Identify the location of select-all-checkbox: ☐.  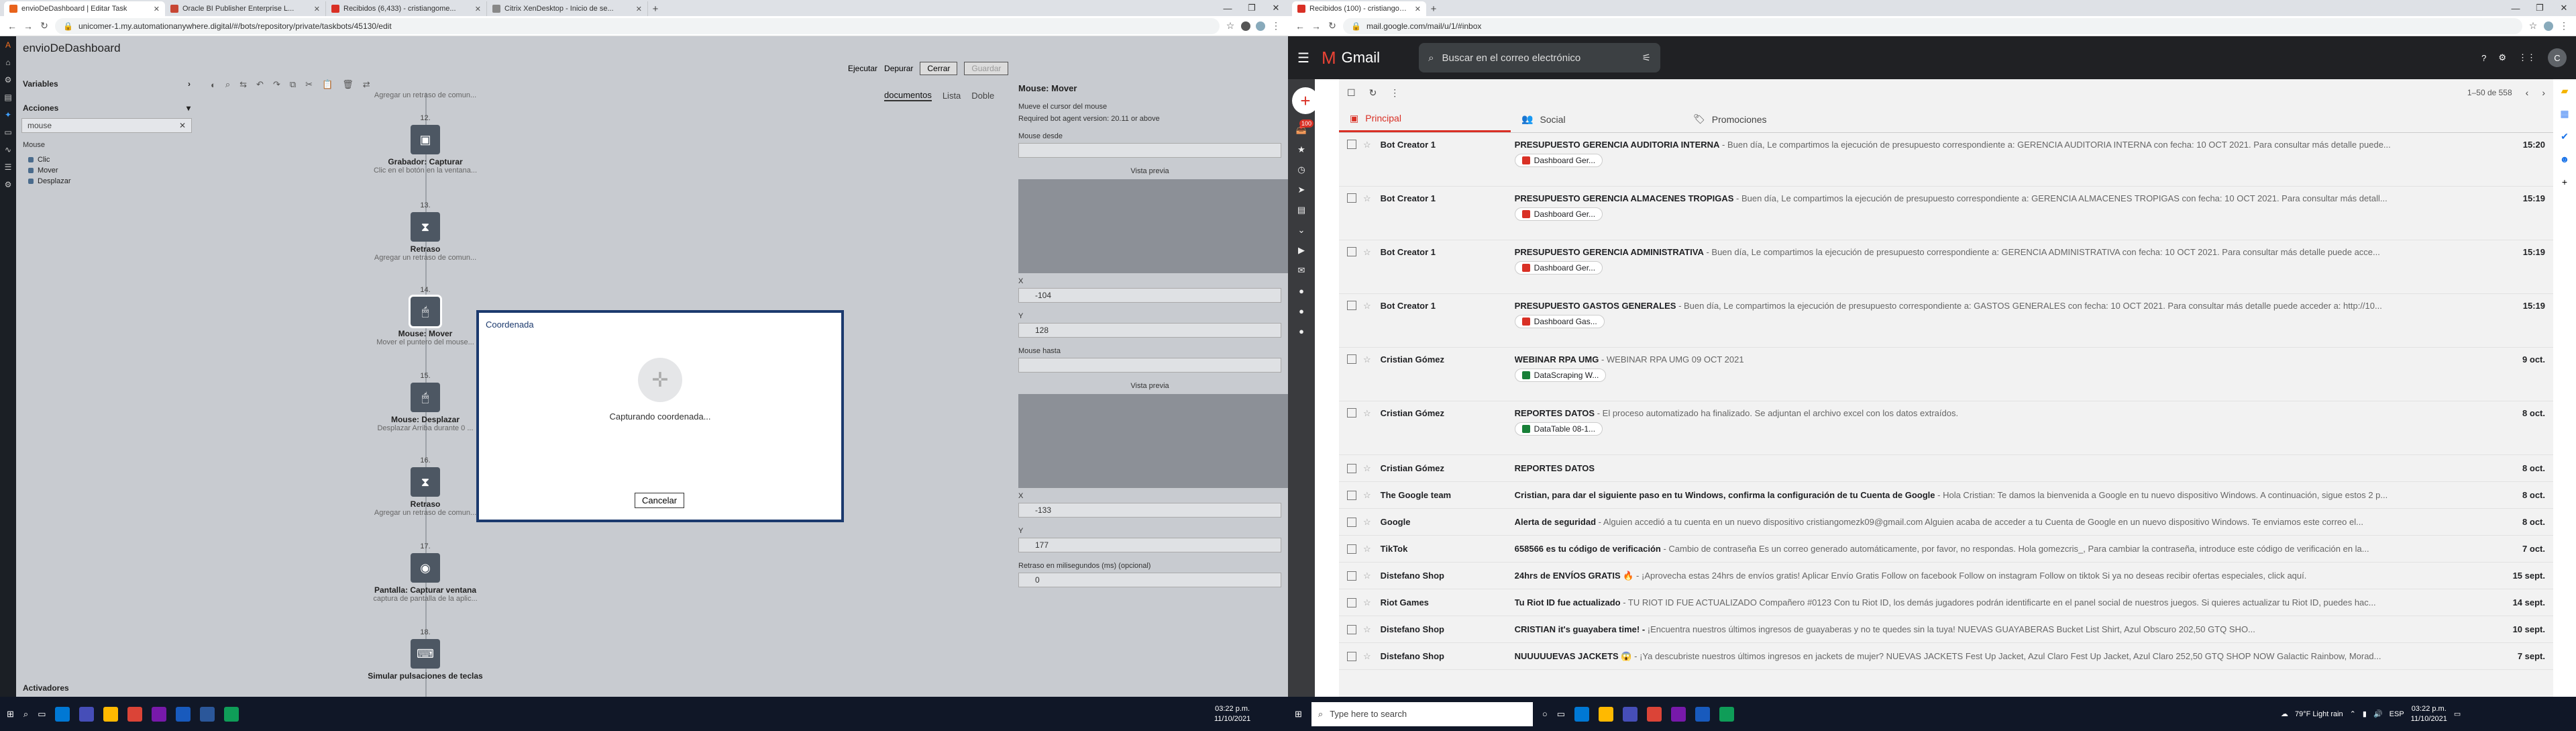
(1351, 93).